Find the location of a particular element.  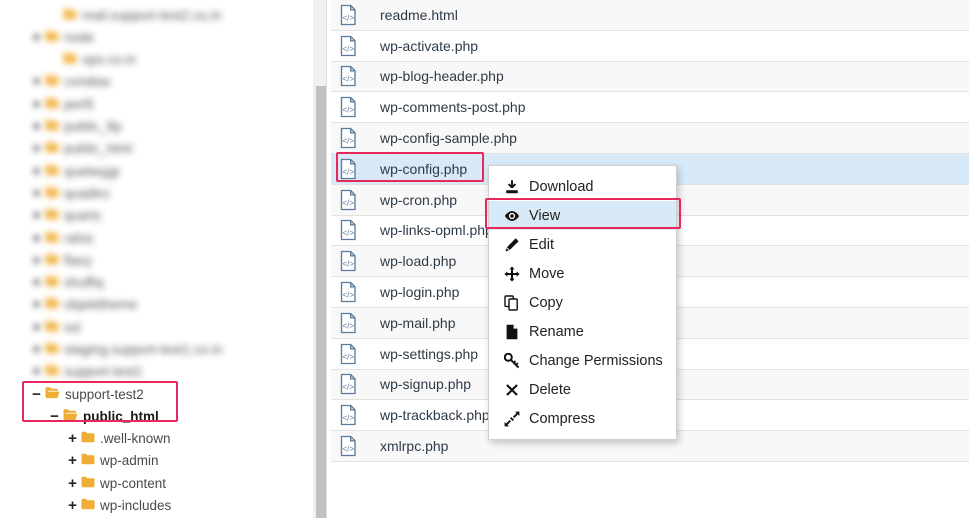

tree-item-public-html: − public_html is located at coordinates (156, 416).